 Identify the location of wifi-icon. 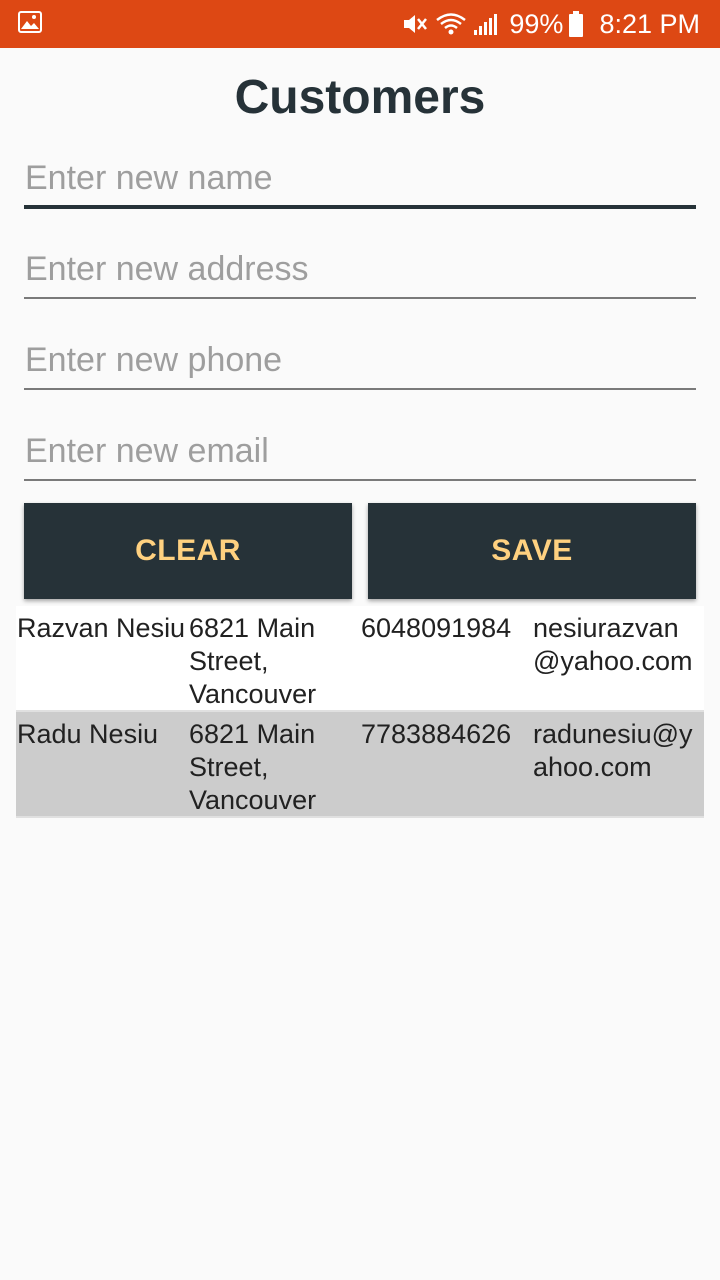
(451, 24).